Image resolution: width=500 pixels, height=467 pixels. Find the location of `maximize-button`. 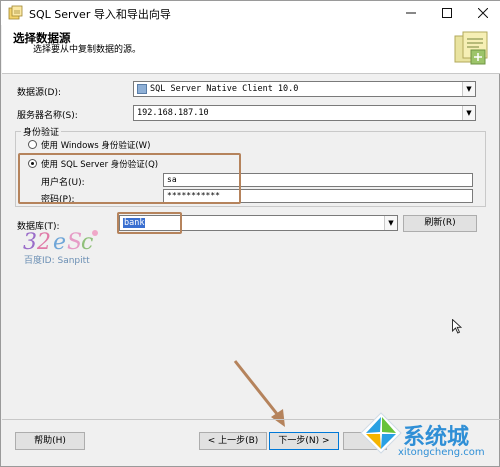

maximize-button is located at coordinates (447, 13).